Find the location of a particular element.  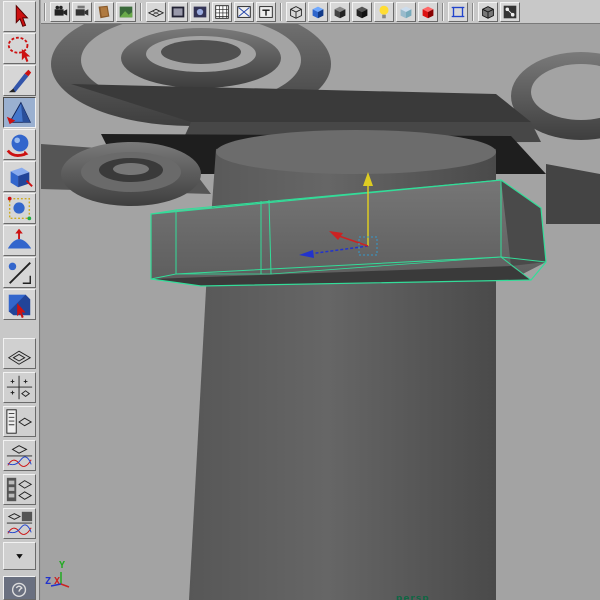

brush-icon is located at coordinates (20, 81).